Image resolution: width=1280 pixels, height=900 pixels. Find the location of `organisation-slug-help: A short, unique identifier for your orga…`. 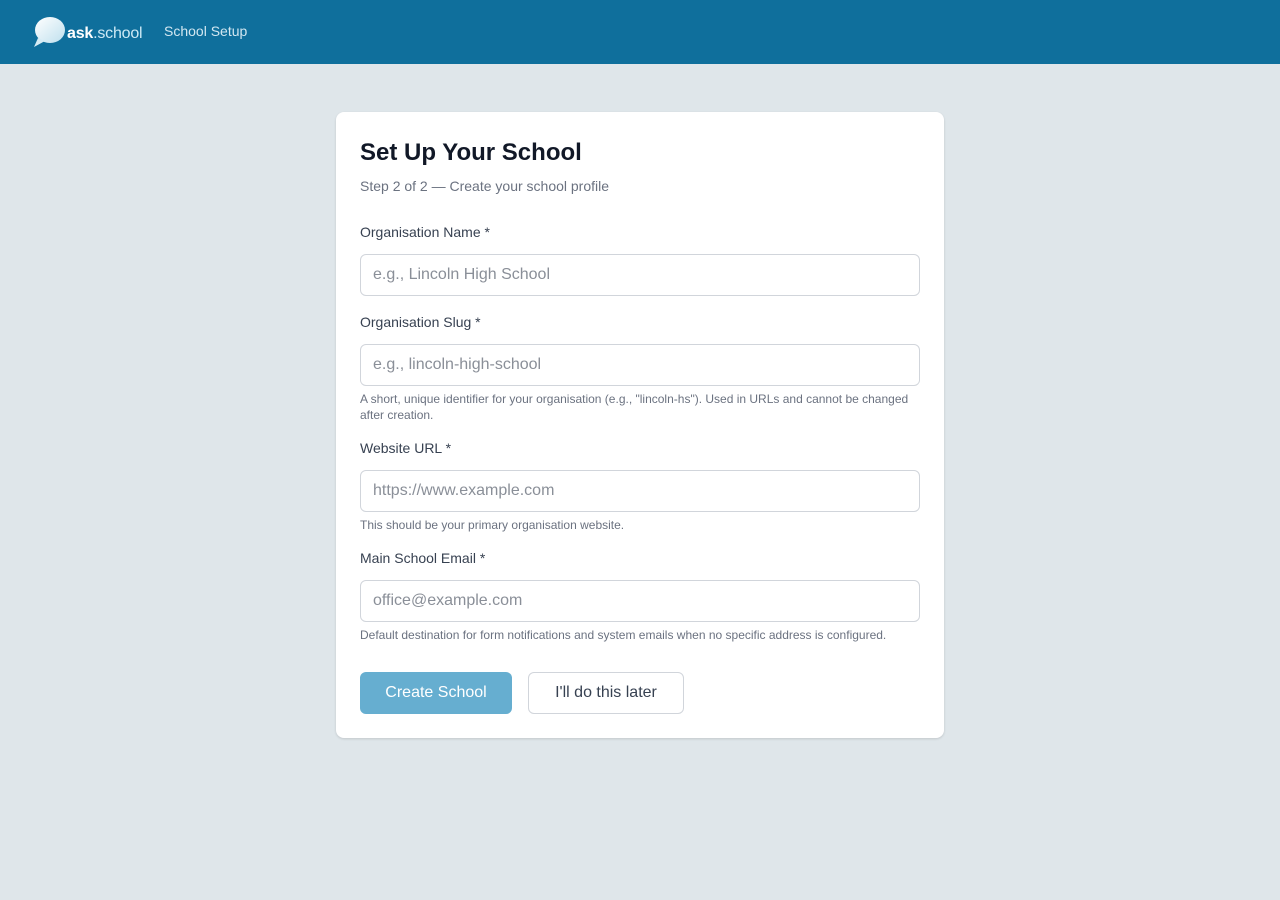

organisation-slug-help: A short, unique identifier for your orga… is located at coordinates (634, 407).